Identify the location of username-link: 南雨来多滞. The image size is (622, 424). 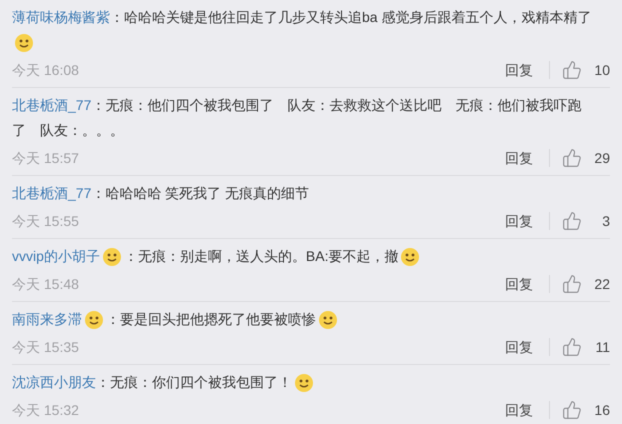
(47, 319).